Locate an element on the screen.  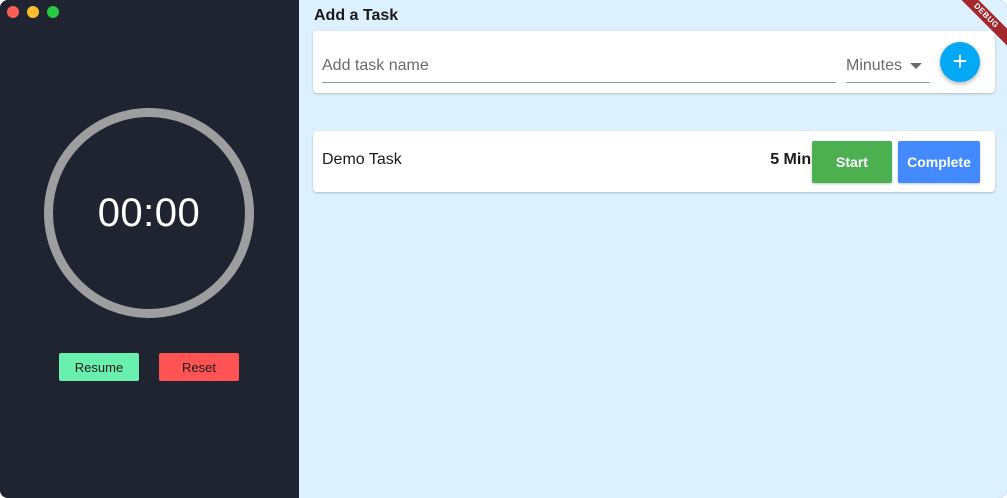
plus-icon: + is located at coordinates (960, 61).